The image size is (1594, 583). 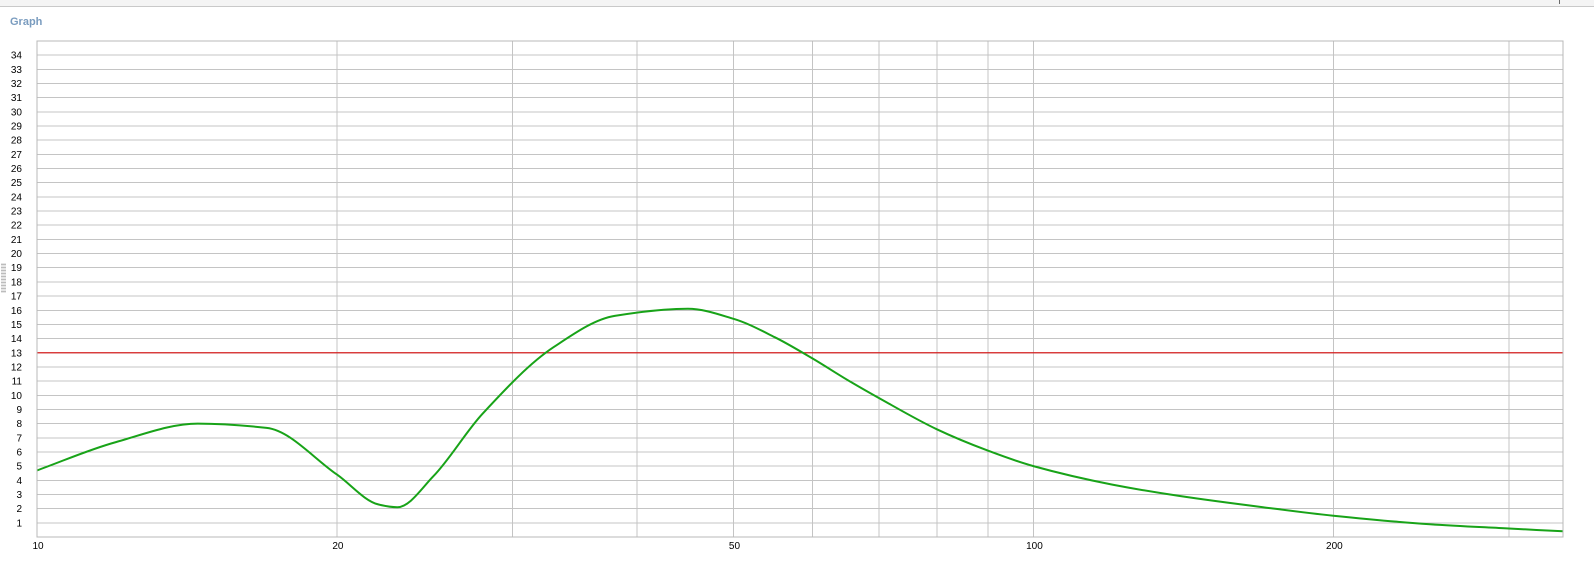 What do you see at coordinates (17, 70) in the screenshot?
I see `y-tick-label: 33` at bounding box center [17, 70].